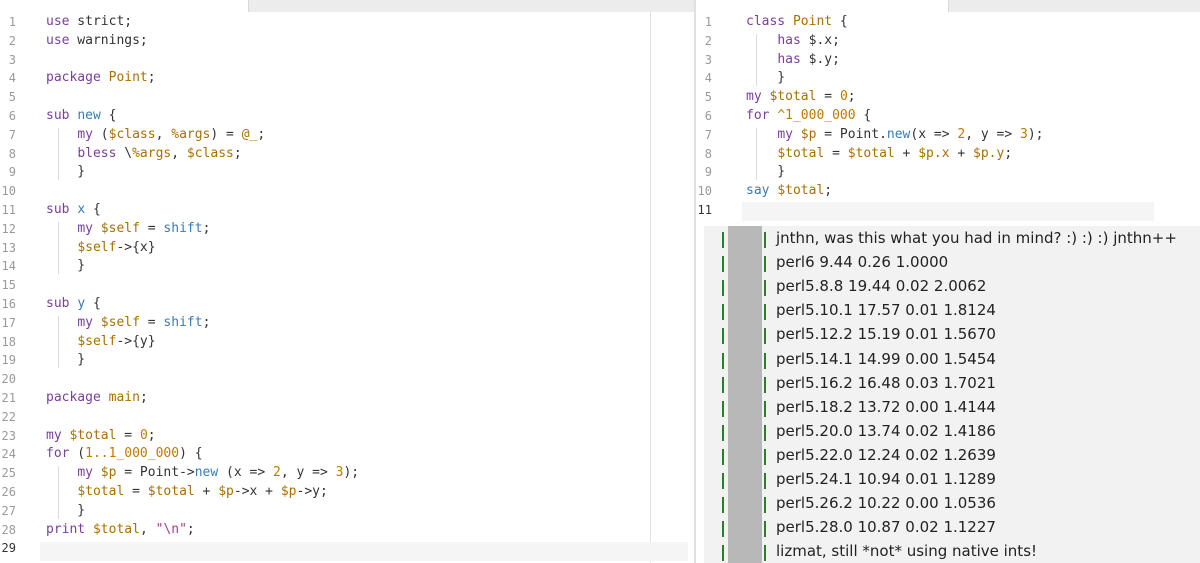 This screenshot has height=563, width=1200. What do you see at coordinates (886, 430) in the screenshot?
I see `irc-message-text: perl5.20.0 13.74 0.02 1.4186` at bounding box center [886, 430].